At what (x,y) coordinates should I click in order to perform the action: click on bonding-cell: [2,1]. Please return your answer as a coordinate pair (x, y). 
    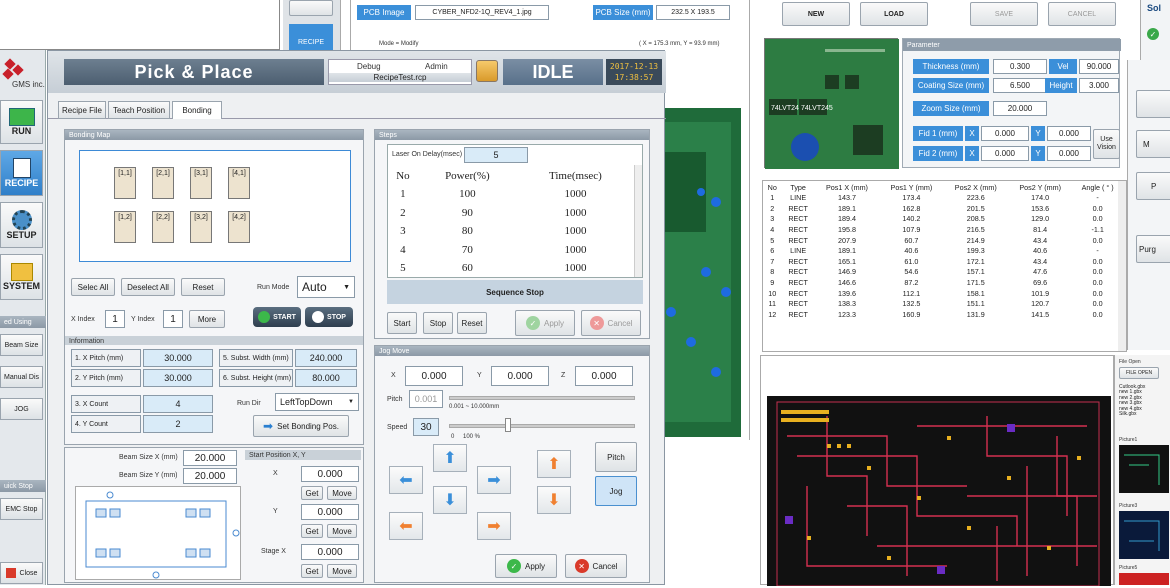
    Looking at the image, I should click on (163, 183).